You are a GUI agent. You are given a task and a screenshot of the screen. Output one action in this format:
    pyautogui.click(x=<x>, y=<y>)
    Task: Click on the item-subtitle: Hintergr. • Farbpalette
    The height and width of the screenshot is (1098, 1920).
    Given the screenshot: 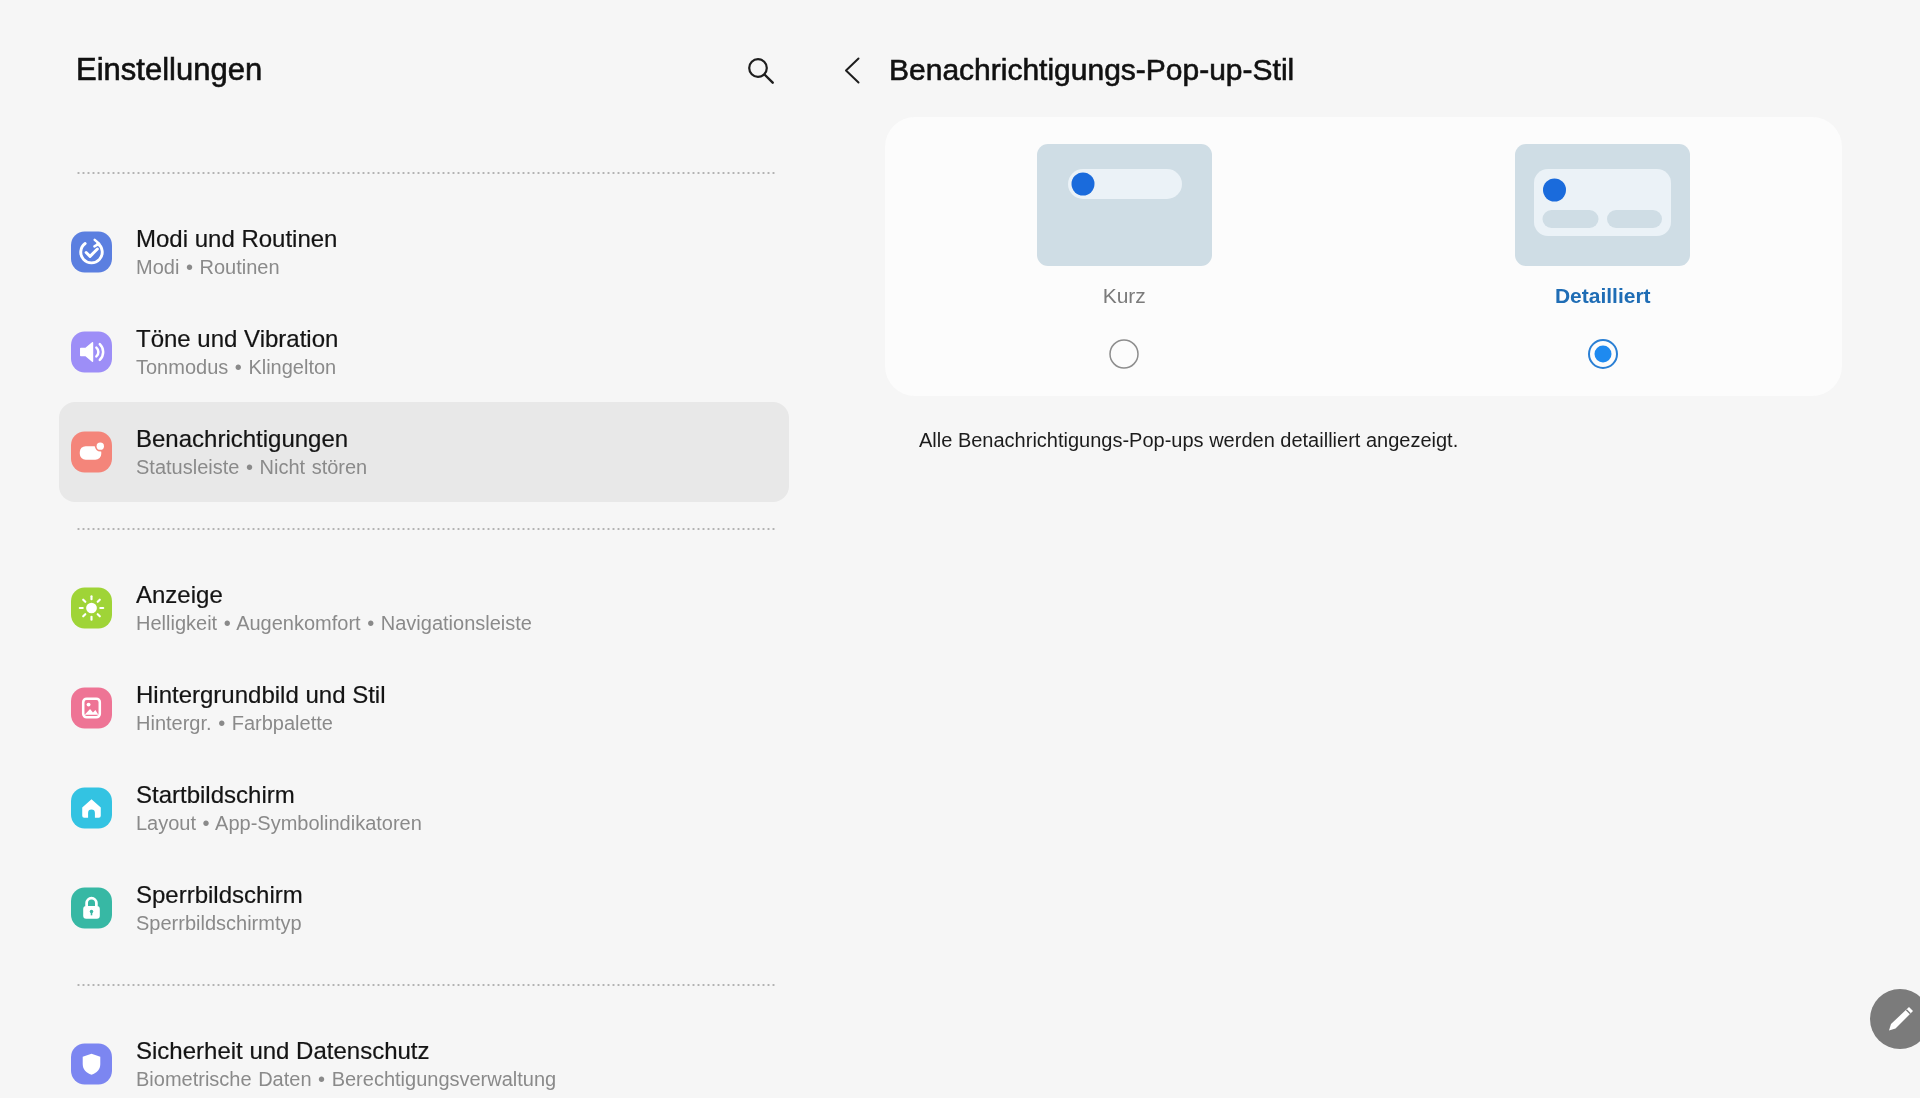 What is the action you would take?
    pyautogui.click(x=235, y=723)
    